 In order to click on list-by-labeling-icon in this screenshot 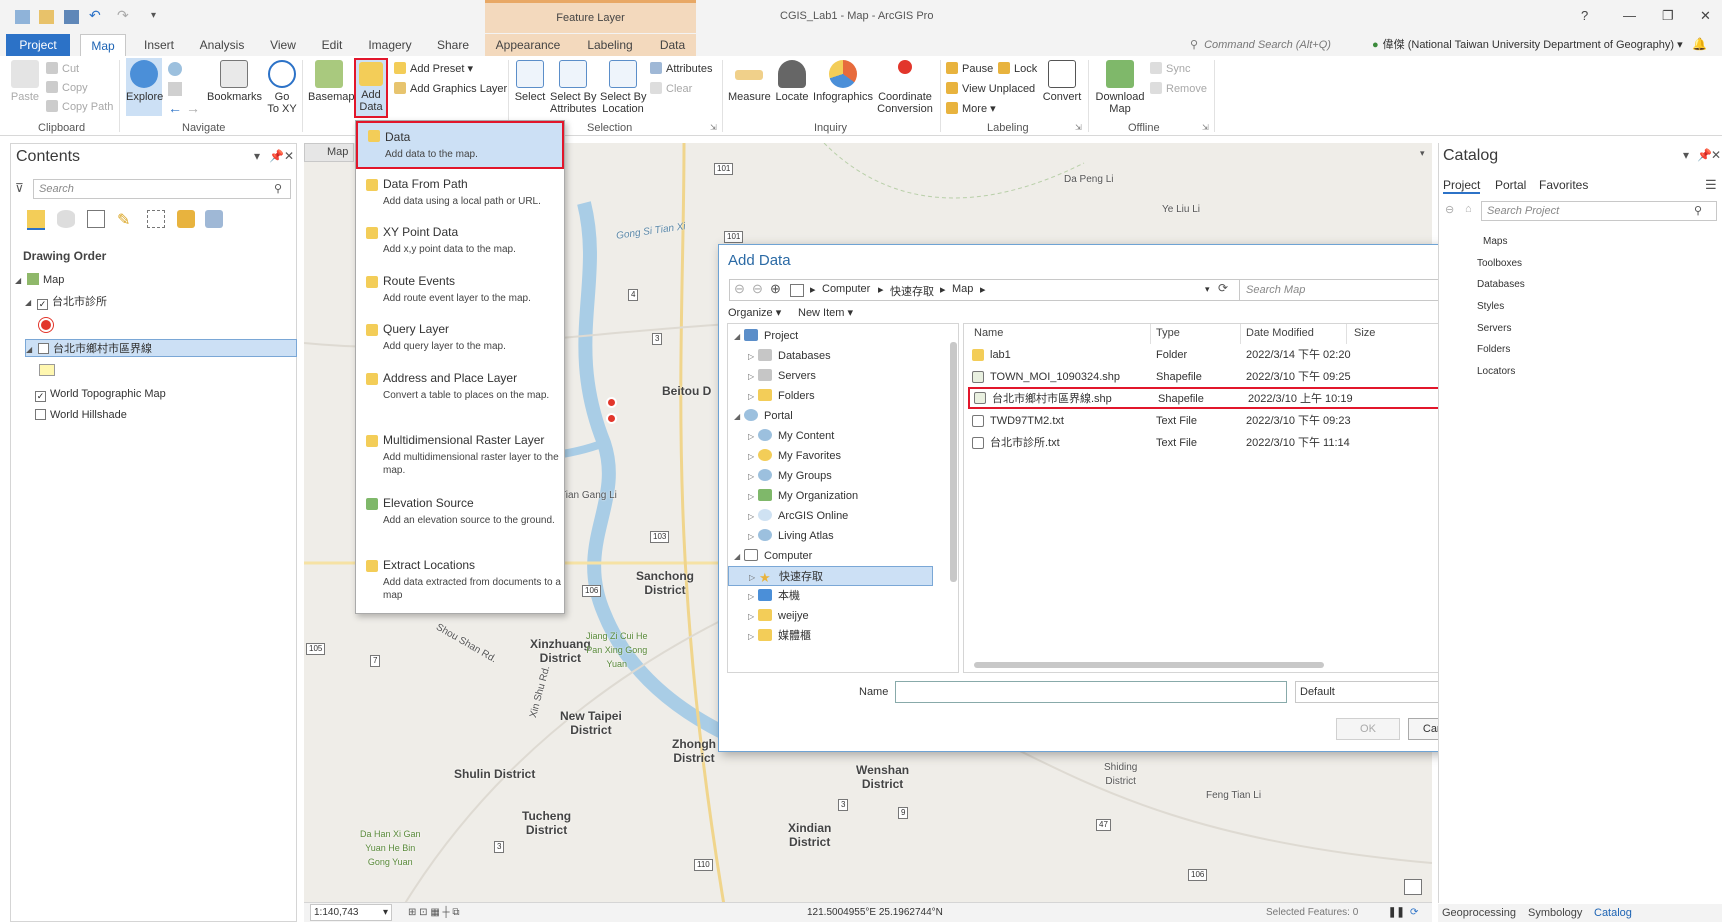, I will do `click(186, 219)`.